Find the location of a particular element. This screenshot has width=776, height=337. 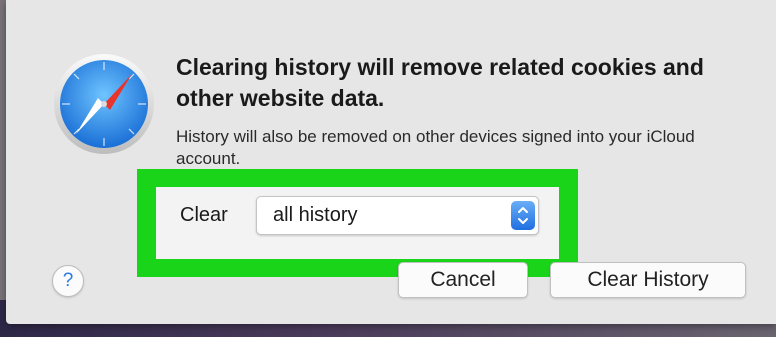

clear-range-value: all history is located at coordinates (315, 215).